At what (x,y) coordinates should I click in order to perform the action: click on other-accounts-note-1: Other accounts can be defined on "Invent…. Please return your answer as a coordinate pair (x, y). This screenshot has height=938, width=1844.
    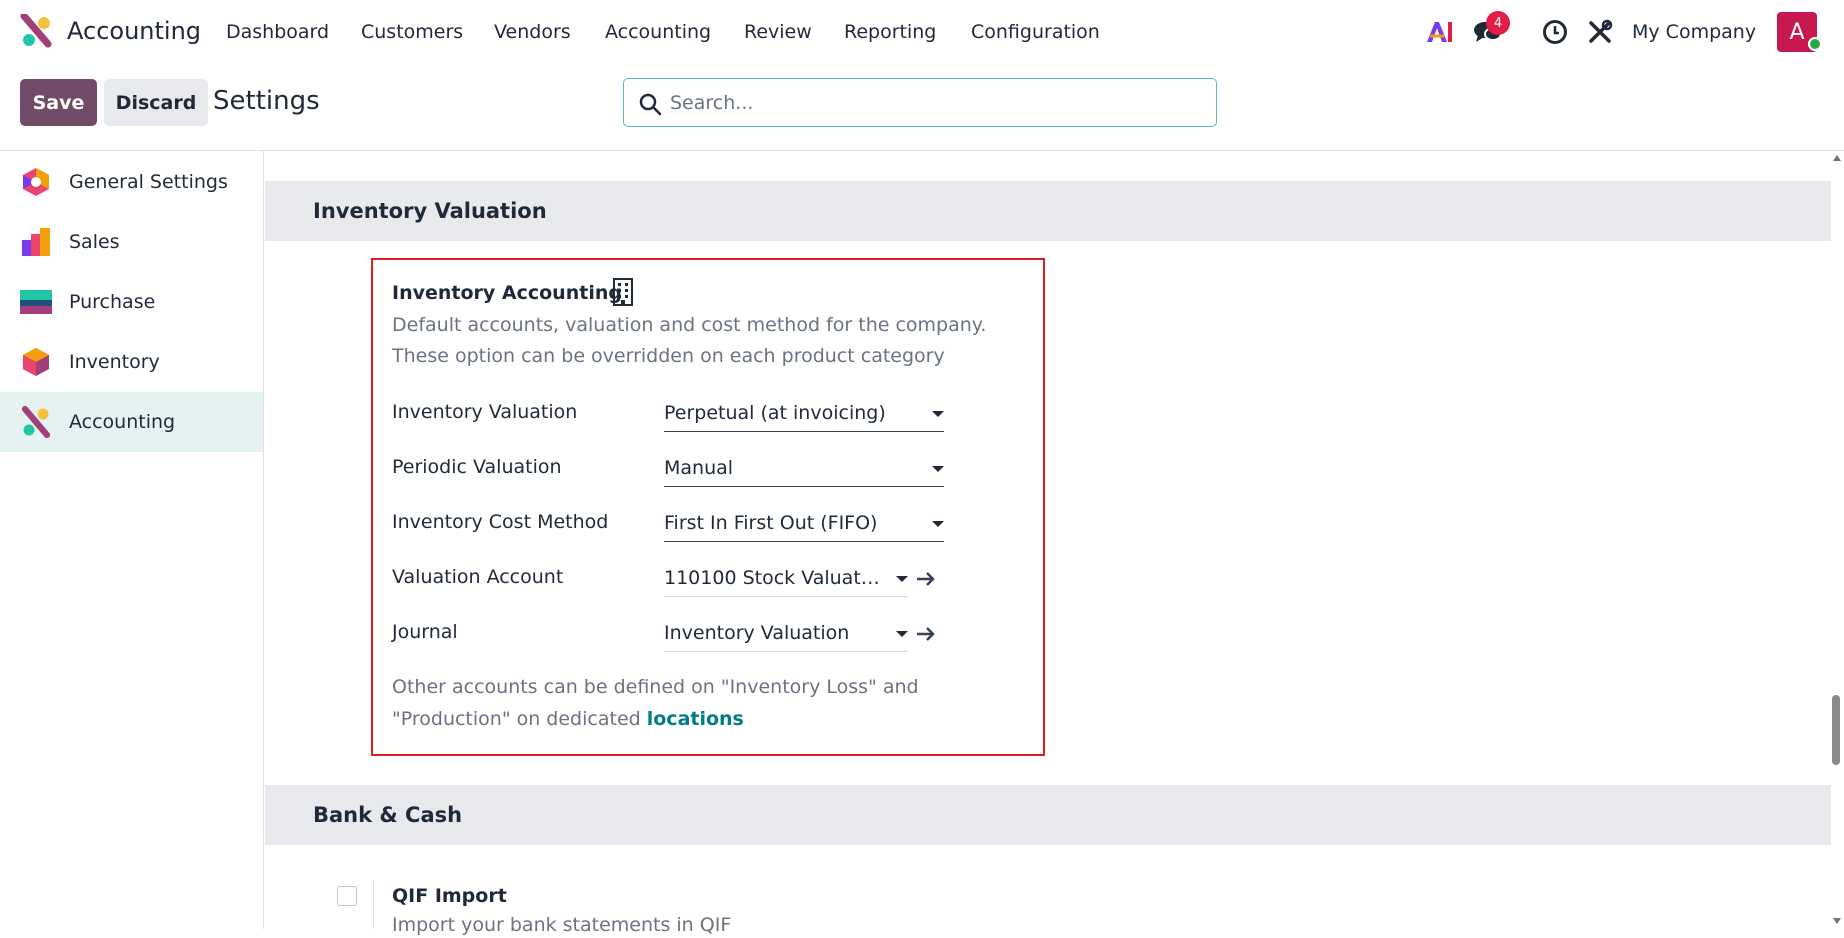
    Looking at the image, I should click on (655, 687).